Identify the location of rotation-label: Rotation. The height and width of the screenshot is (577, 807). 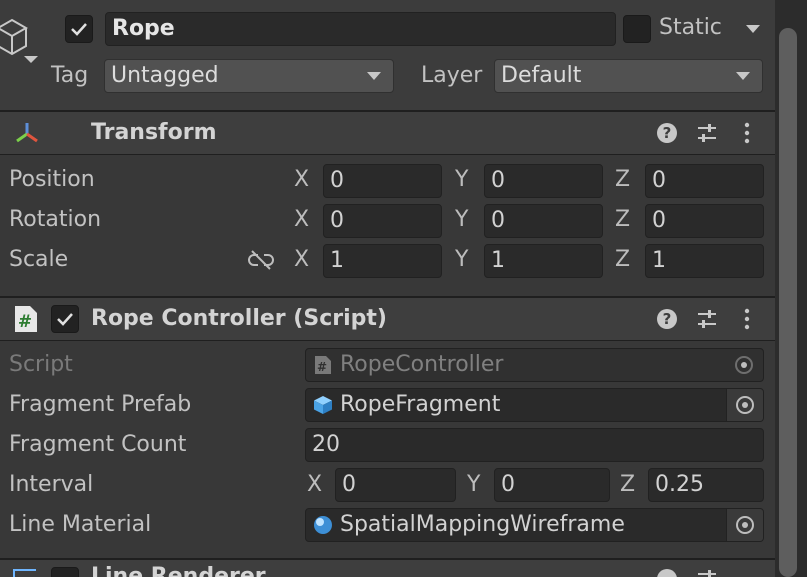
(55, 219).